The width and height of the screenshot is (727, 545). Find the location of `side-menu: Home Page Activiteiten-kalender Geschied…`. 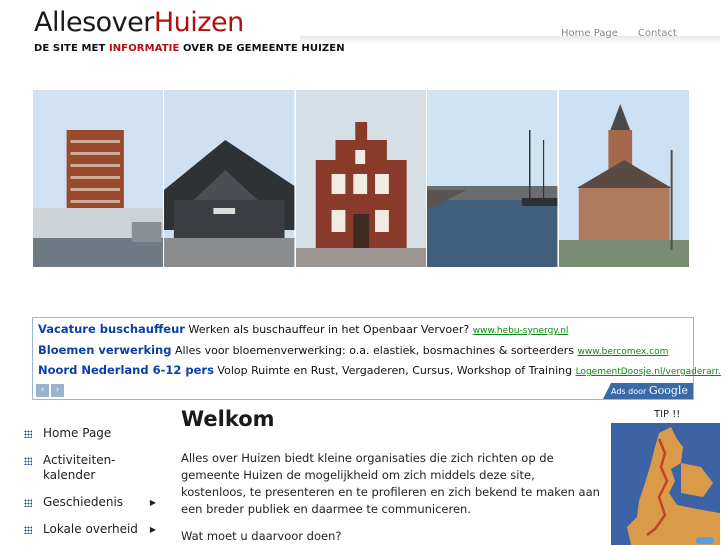

side-menu: Home Page Activiteiten-kalender Geschied… is located at coordinates (94, 485).